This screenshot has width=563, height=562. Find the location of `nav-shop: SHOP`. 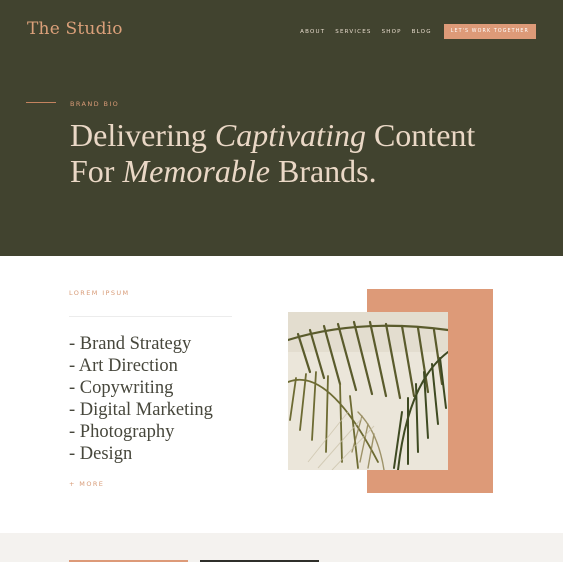

nav-shop: SHOP is located at coordinates (392, 32).